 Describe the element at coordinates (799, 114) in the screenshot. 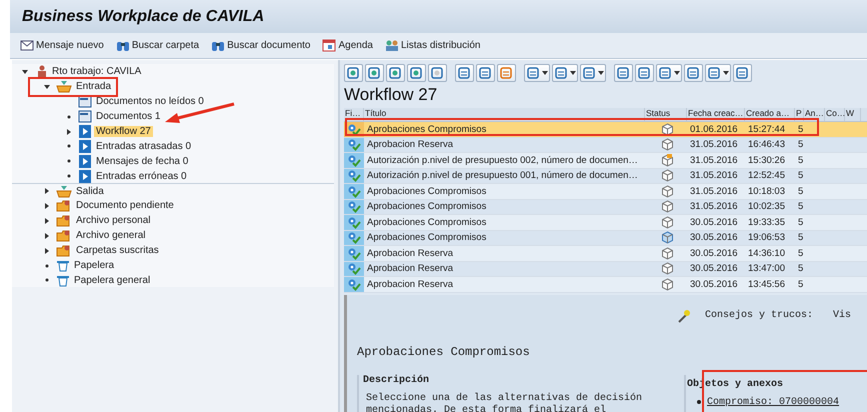

I see `column-header: P` at that location.